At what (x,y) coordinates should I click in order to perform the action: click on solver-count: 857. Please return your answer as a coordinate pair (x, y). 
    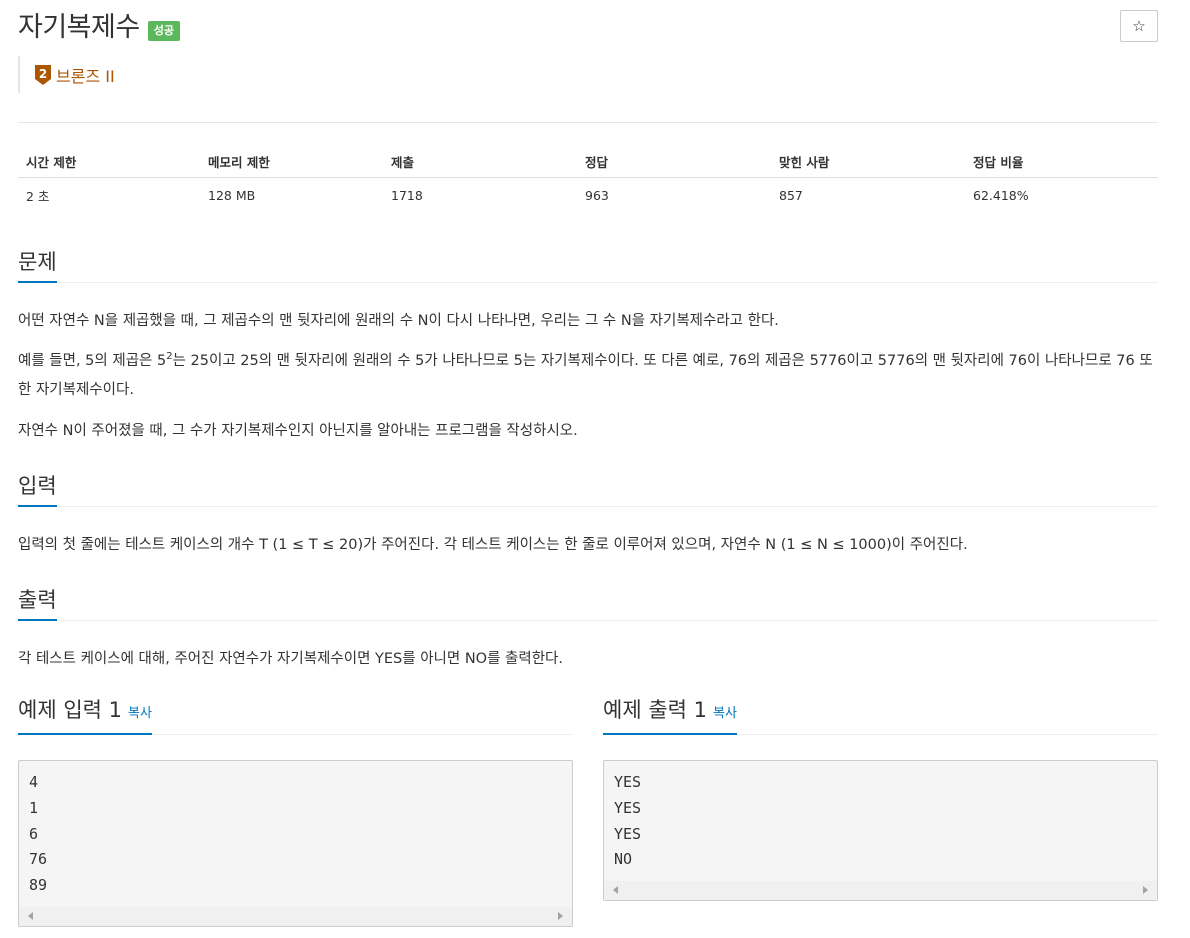
    Looking at the image, I should click on (791, 195).